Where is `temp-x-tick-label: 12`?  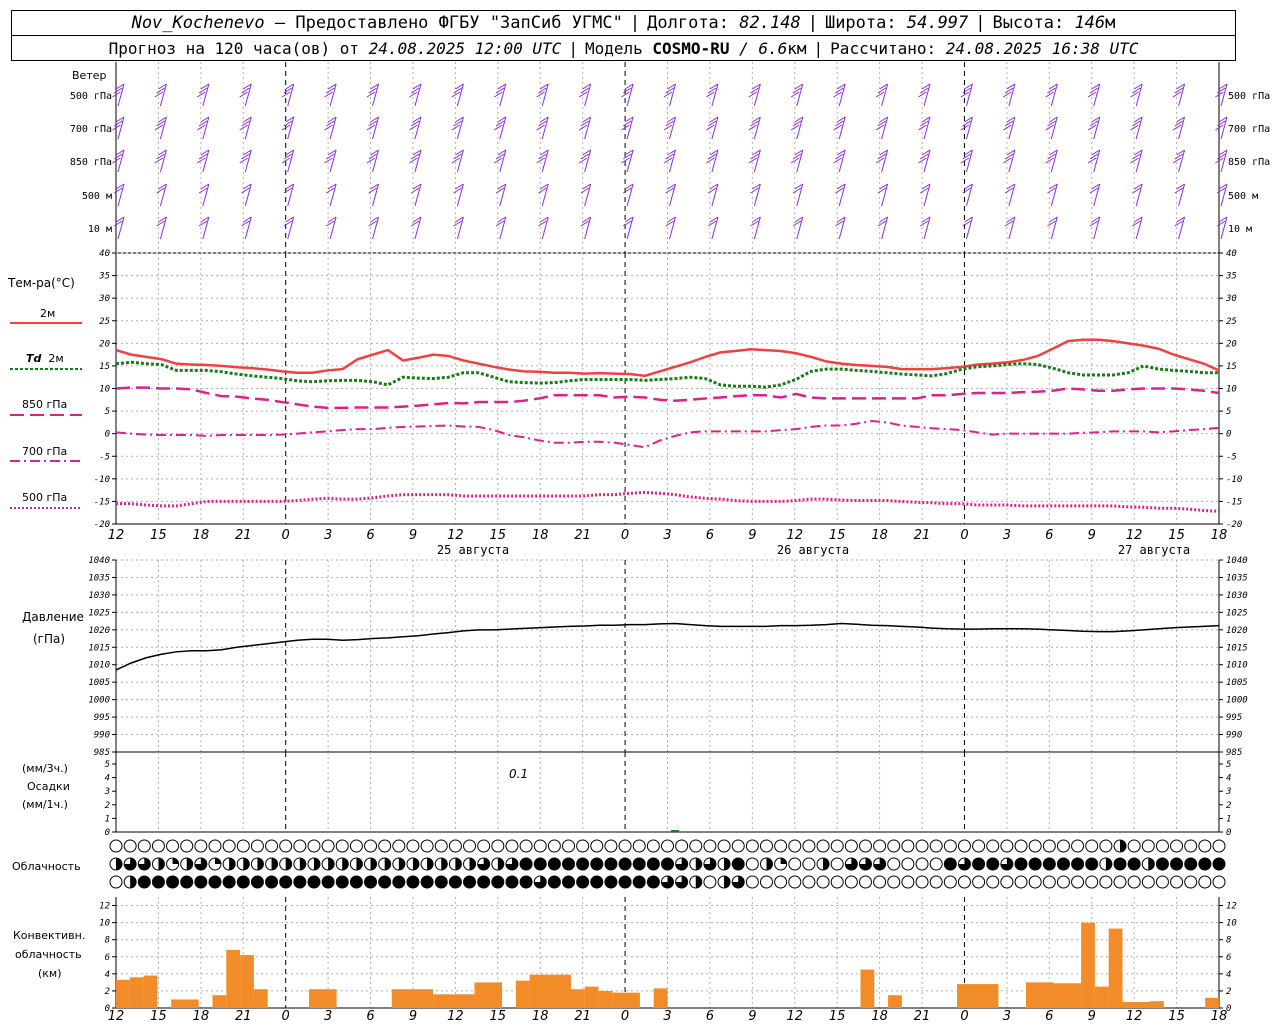 temp-x-tick-label: 12 is located at coordinates (794, 535).